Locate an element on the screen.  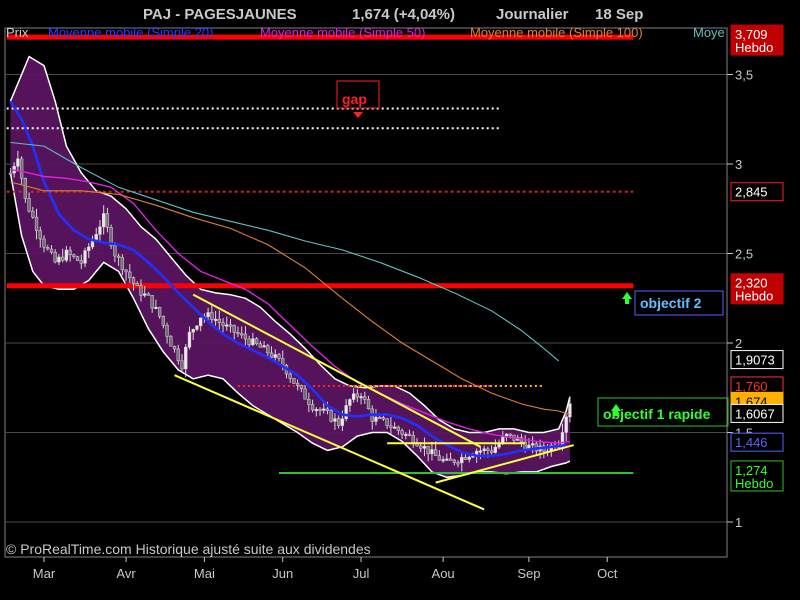
up-arrow-icon is located at coordinates (627, 298).